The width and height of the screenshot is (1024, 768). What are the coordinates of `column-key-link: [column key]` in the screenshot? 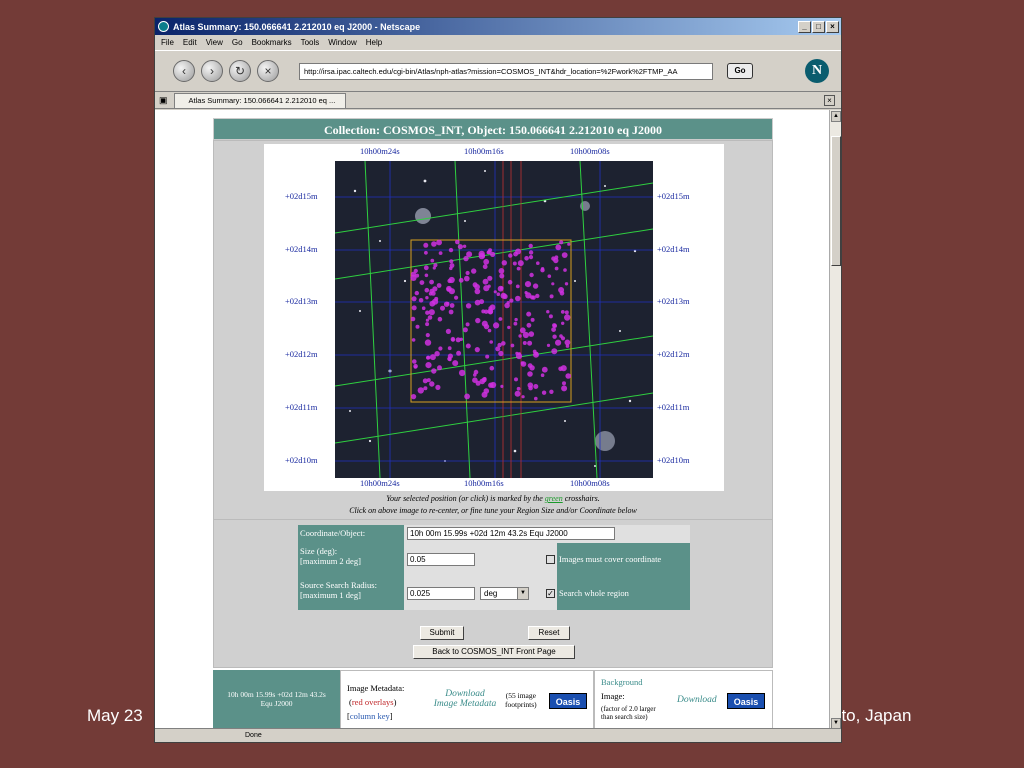 It's located at (370, 716).